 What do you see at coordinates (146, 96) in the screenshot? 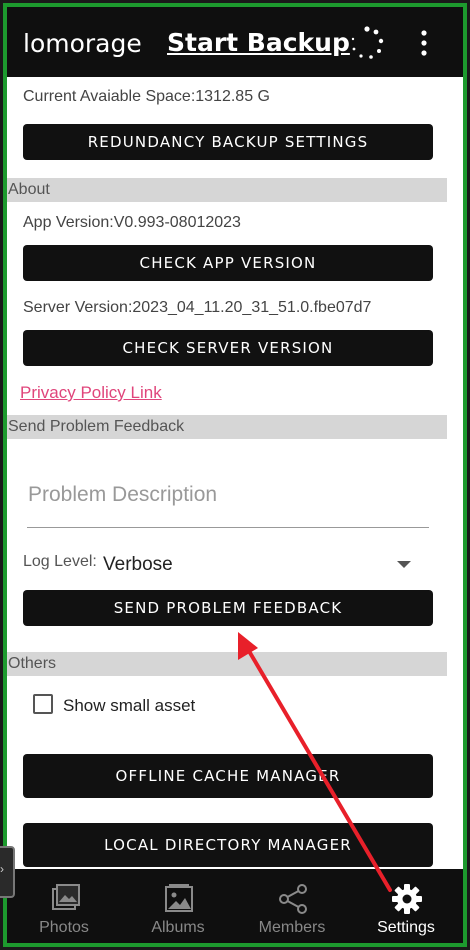
I see `available-space-text: Current Avaiable Space:1312.85 G` at bounding box center [146, 96].